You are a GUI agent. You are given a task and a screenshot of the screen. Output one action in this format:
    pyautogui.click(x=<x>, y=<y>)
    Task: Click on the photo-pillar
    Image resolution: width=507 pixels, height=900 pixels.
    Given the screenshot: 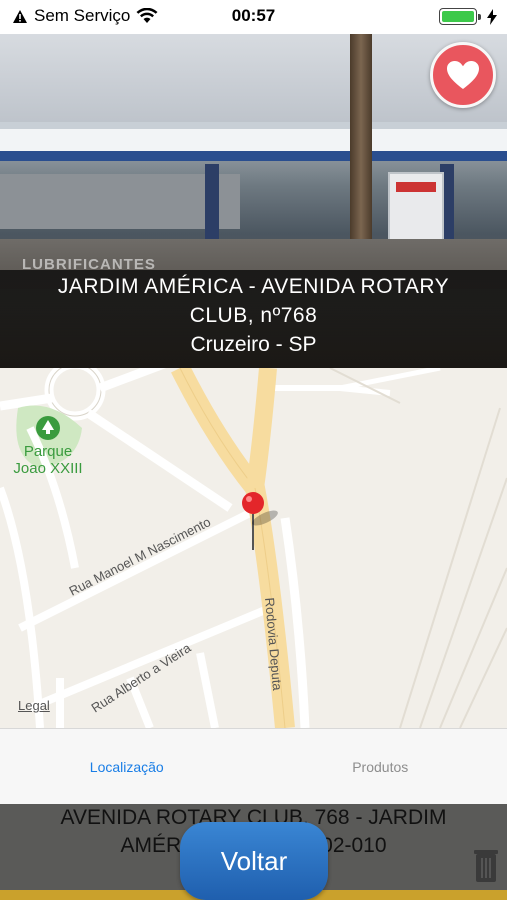 What is the action you would take?
    pyautogui.click(x=212, y=204)
    